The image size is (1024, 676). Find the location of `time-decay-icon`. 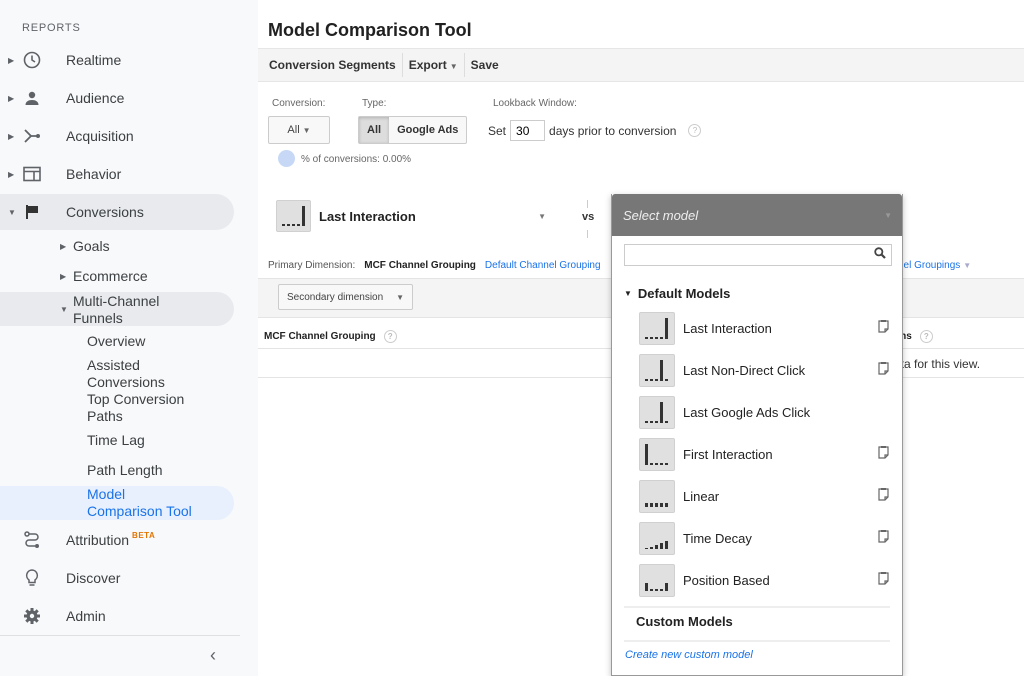

time-decay-icon is located at coordinates (657, 538).